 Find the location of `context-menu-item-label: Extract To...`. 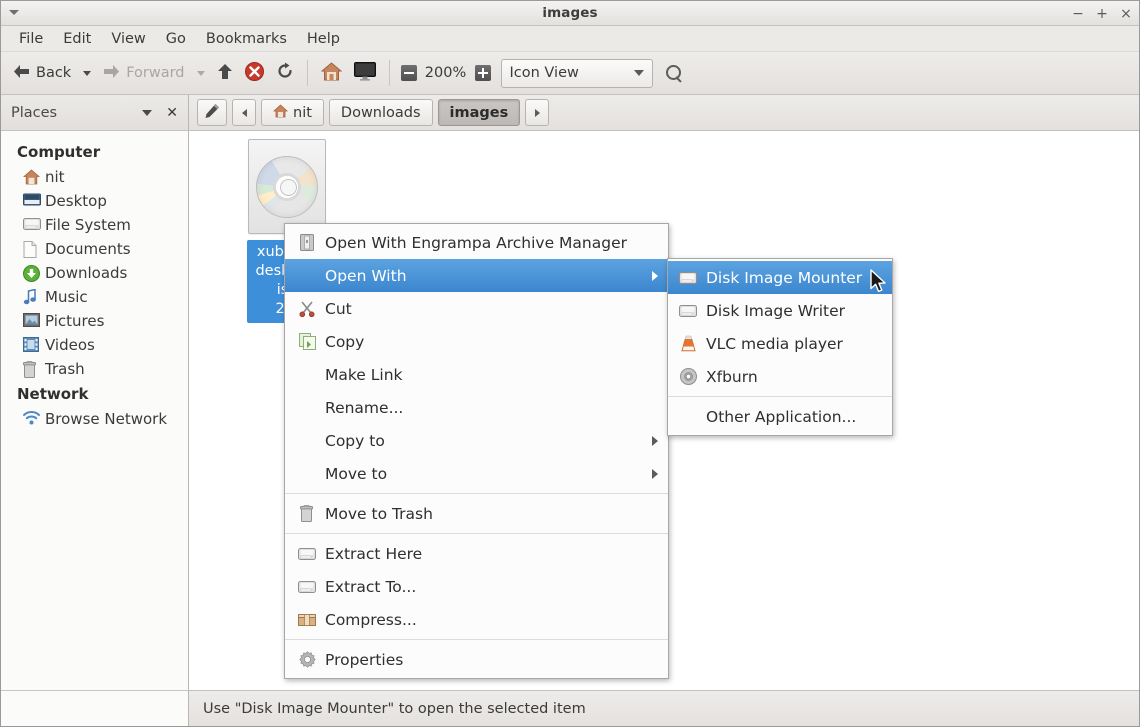

context-menu-item-label: Extract To... is located at coordinates (371, 586).